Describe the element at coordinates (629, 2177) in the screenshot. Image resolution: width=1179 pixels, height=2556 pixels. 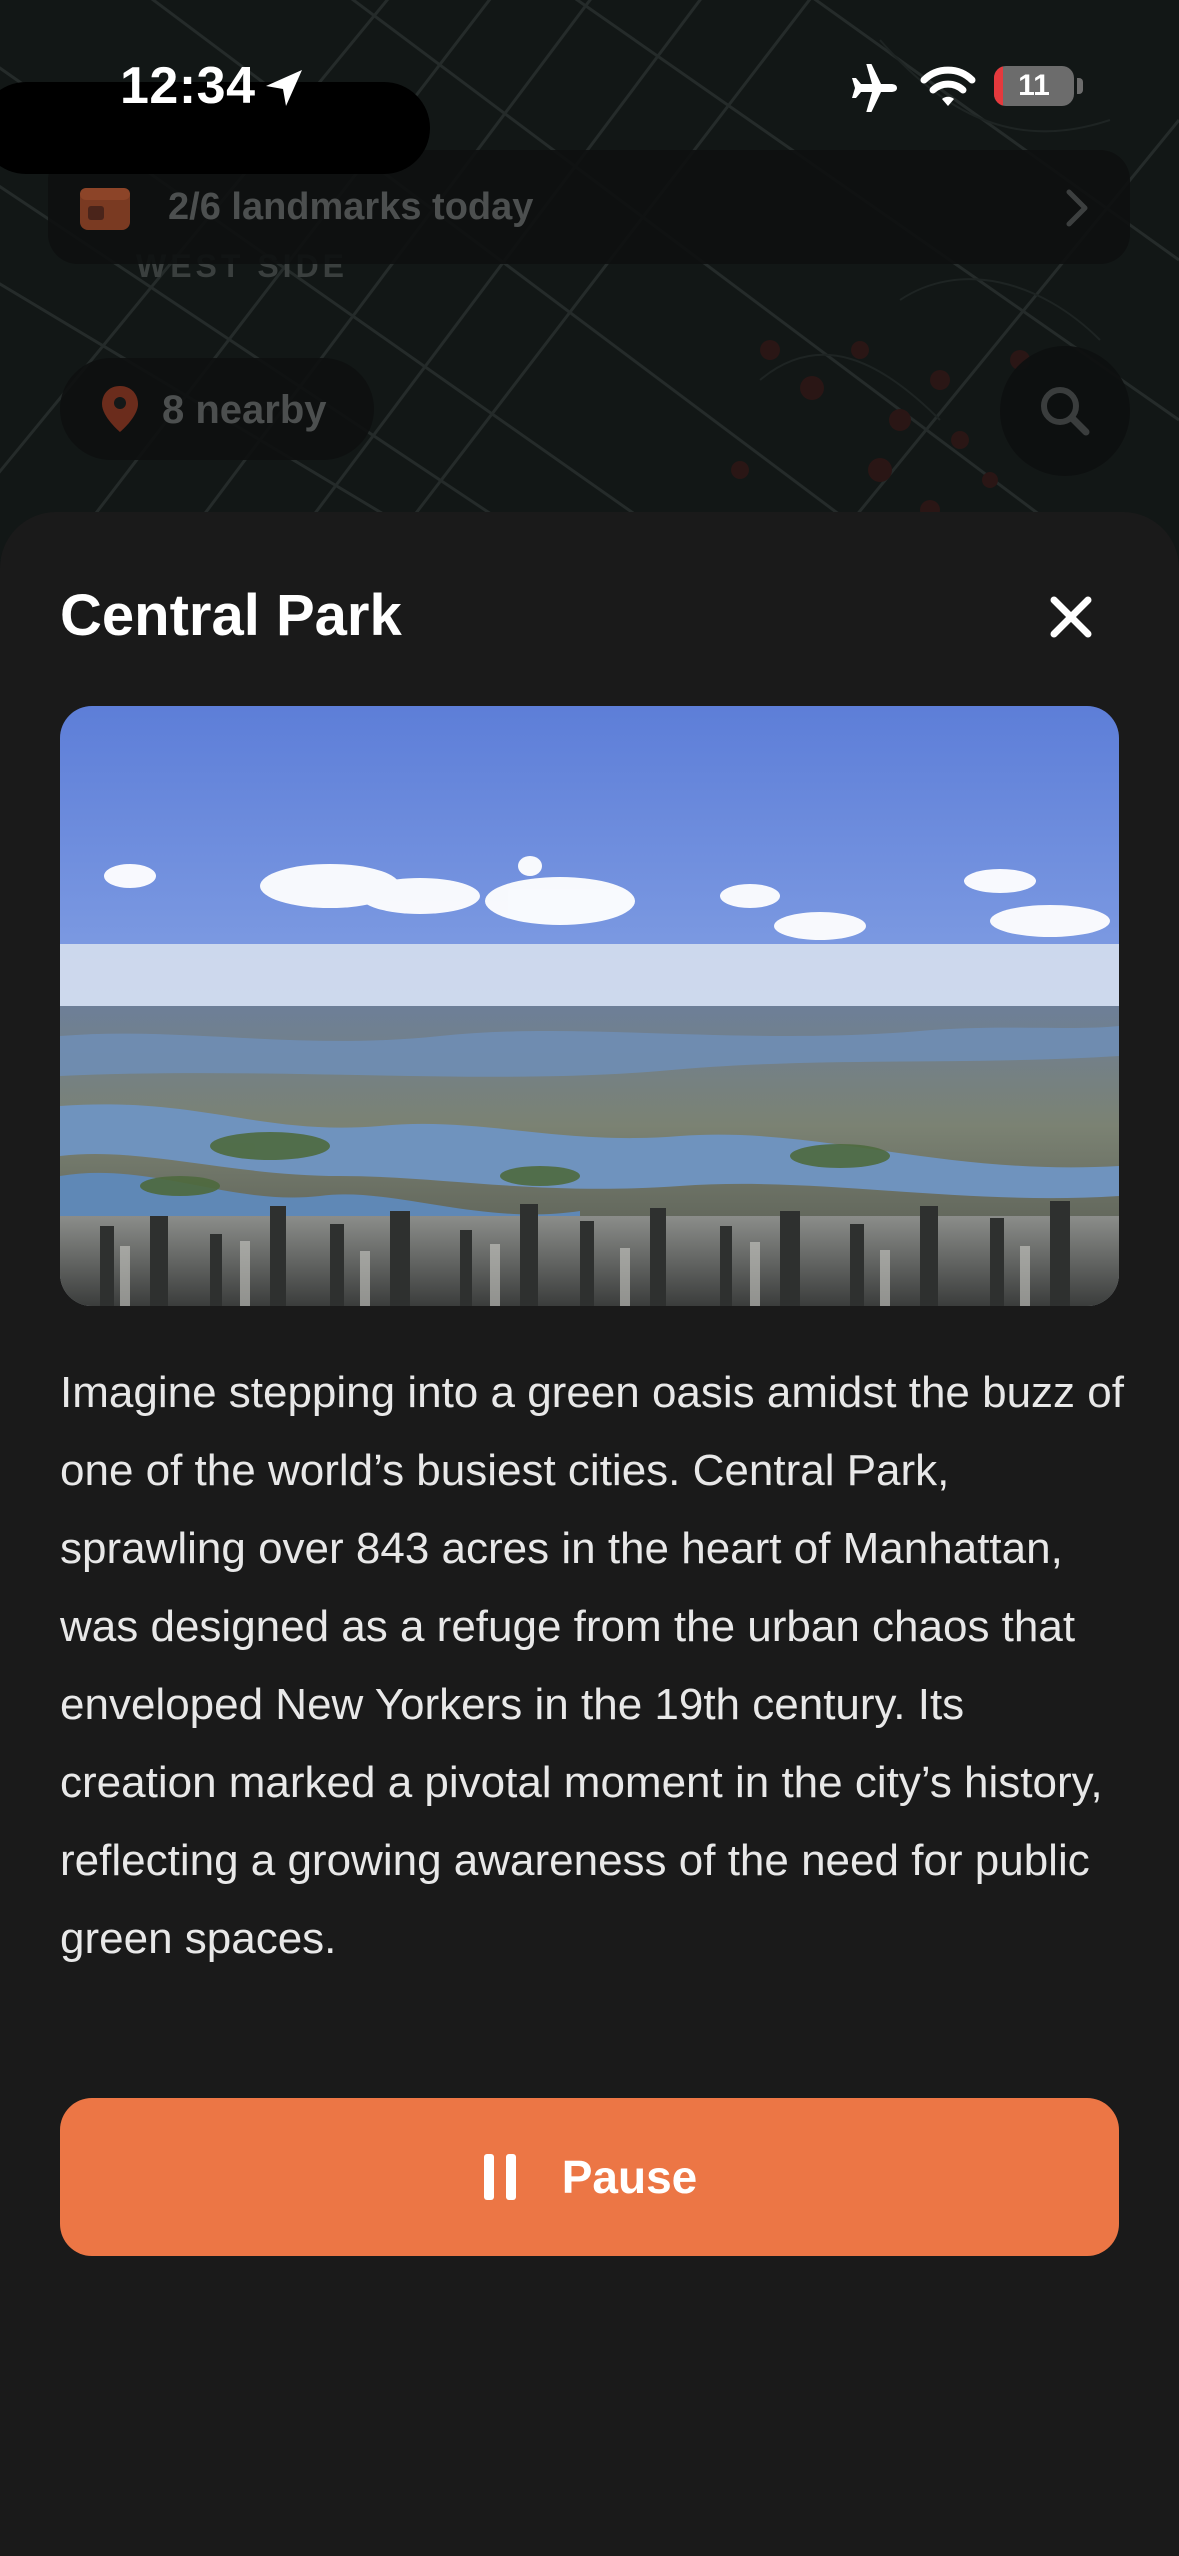
I see `pause-label: Pause` at that location.